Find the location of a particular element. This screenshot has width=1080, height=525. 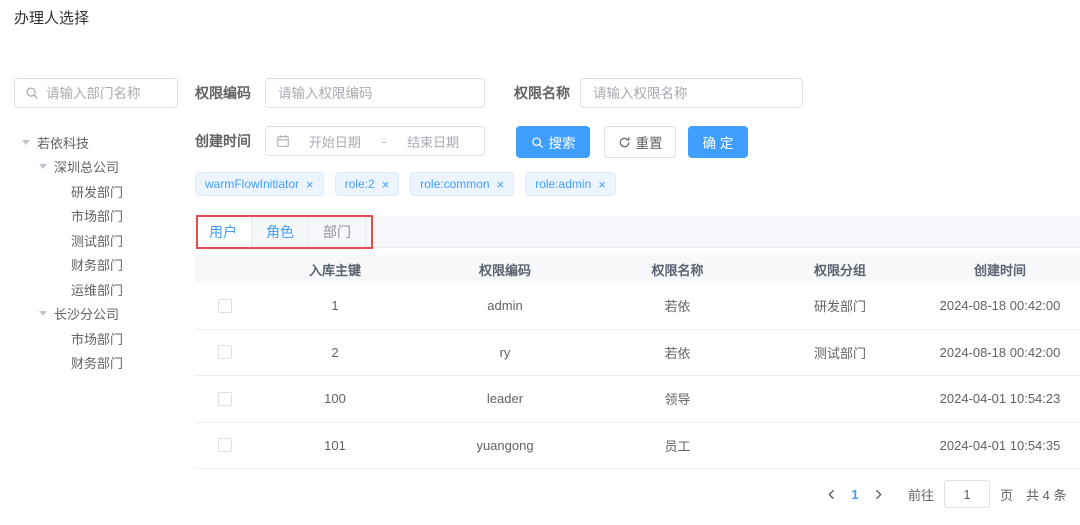

cell-code: leader is located at coordinates (505, 399).